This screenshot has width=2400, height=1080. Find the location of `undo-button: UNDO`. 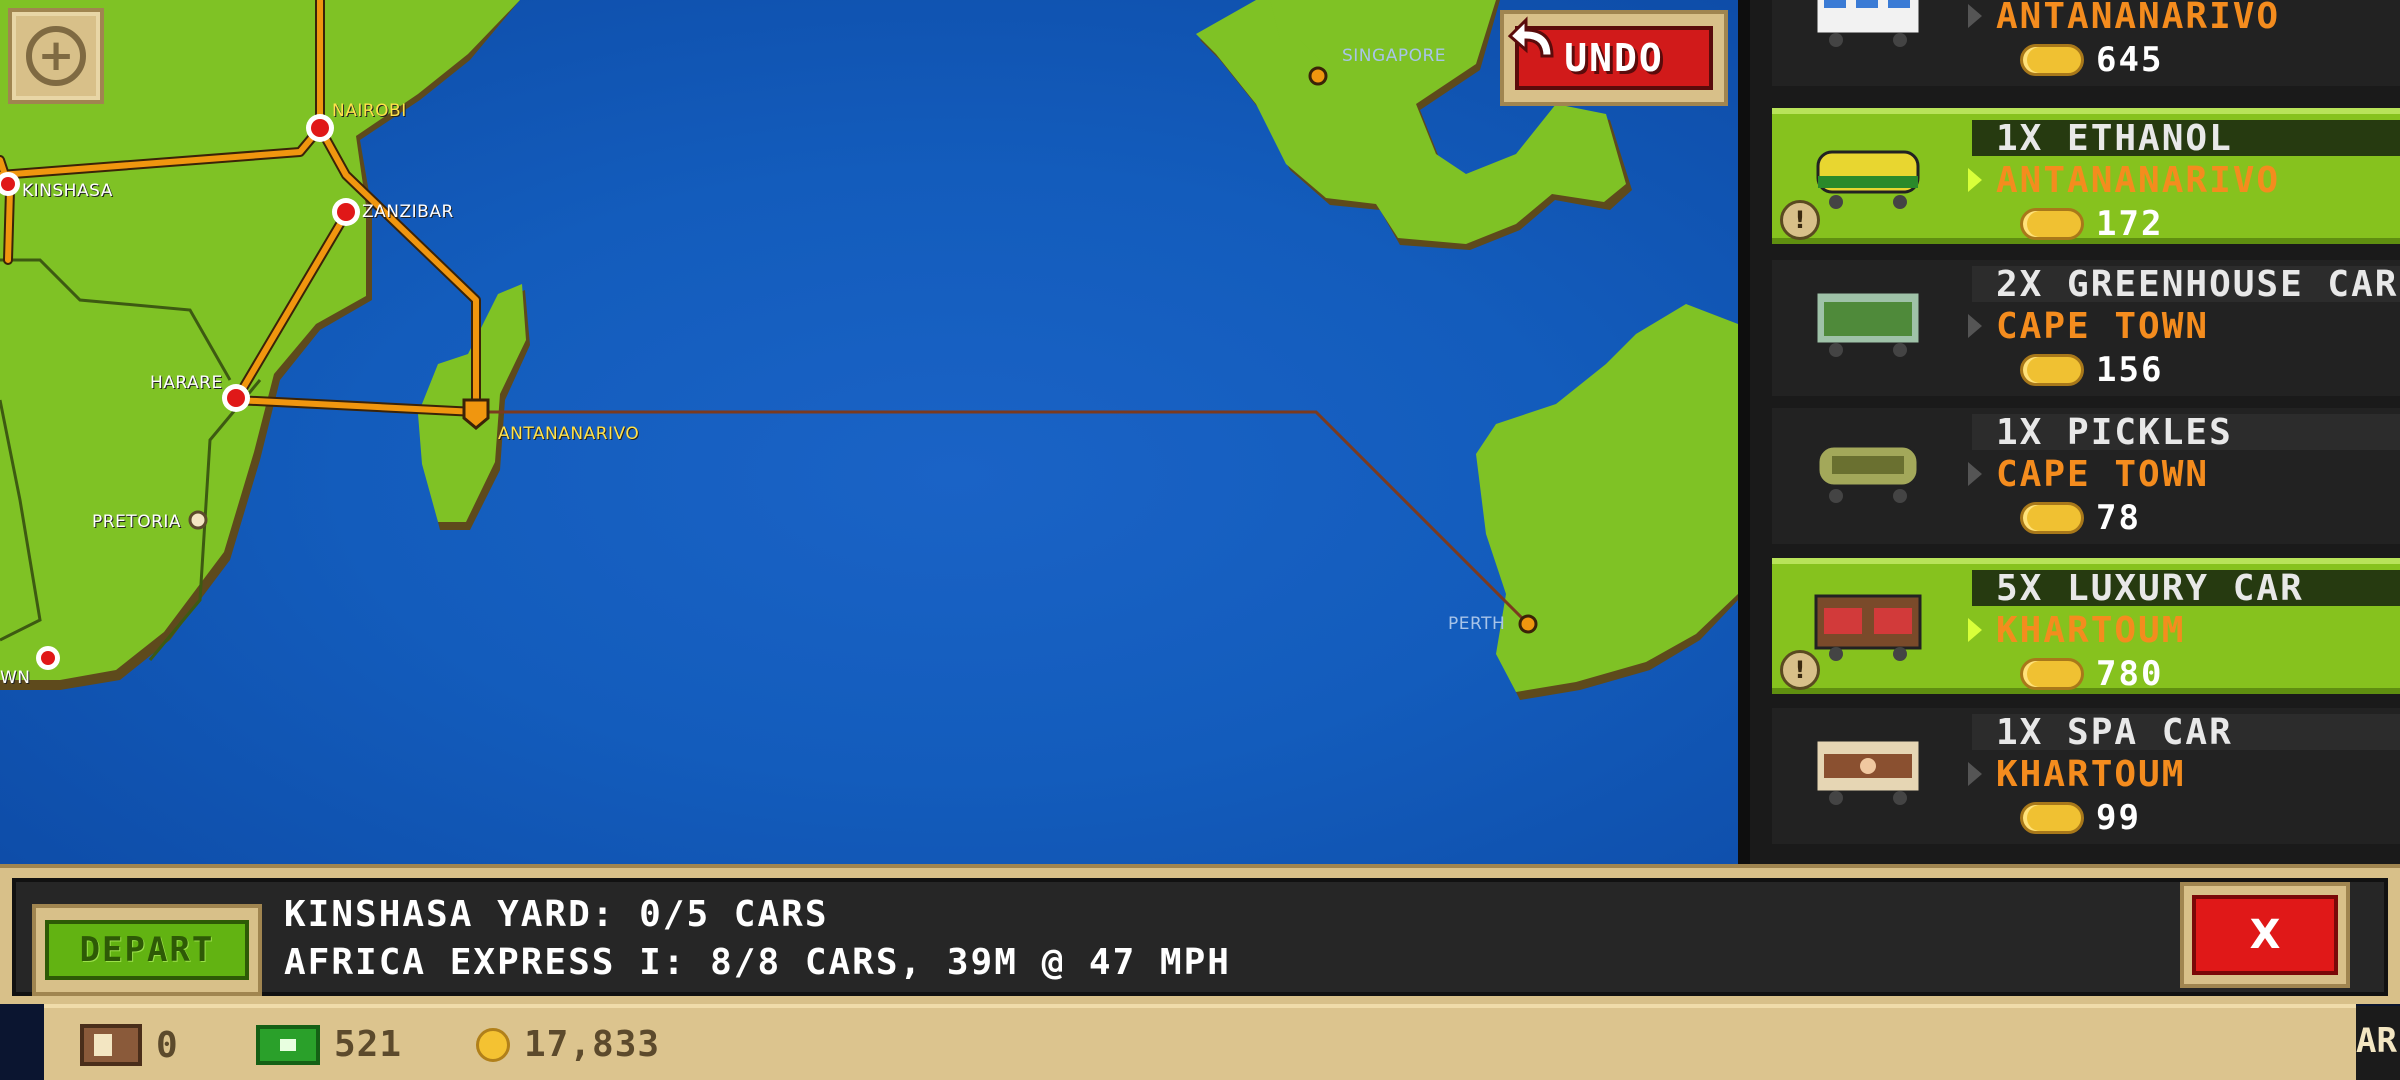

undo-button: UNDO is located at coordinates (1614, 58).